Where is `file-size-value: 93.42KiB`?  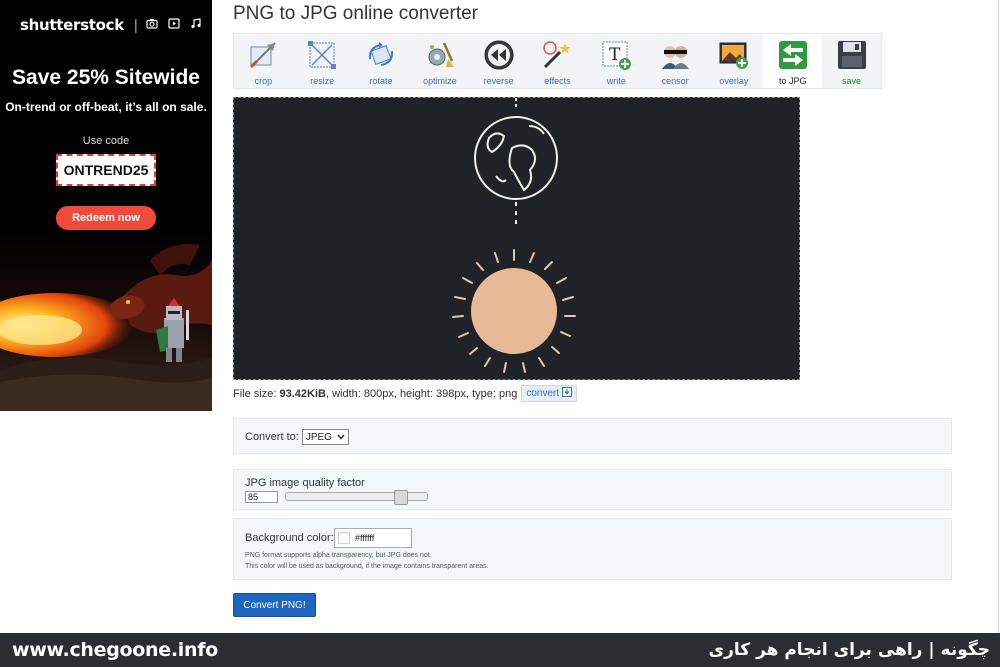
file-size-value: 93.42KiB is located at coordinates (302, 393).